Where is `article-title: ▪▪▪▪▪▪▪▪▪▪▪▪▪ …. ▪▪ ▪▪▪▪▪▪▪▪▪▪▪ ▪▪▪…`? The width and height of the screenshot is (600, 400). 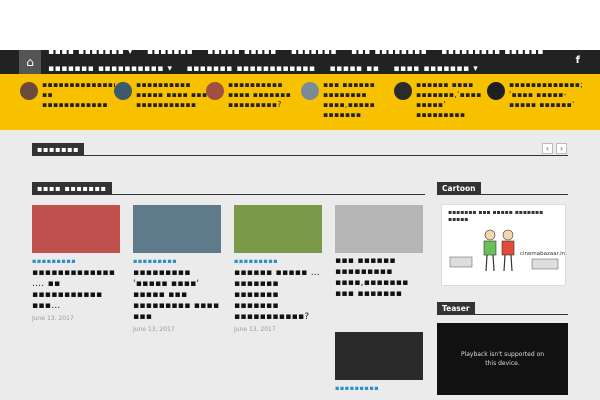
article-title: ▪▪▪▪▪▪▪▪▪▪▪▪▪ …. ▪▪ ▪▪▪▪▪▪▪▪▪▪▪ ▪▪▪… is located at coordinates (77, 290).